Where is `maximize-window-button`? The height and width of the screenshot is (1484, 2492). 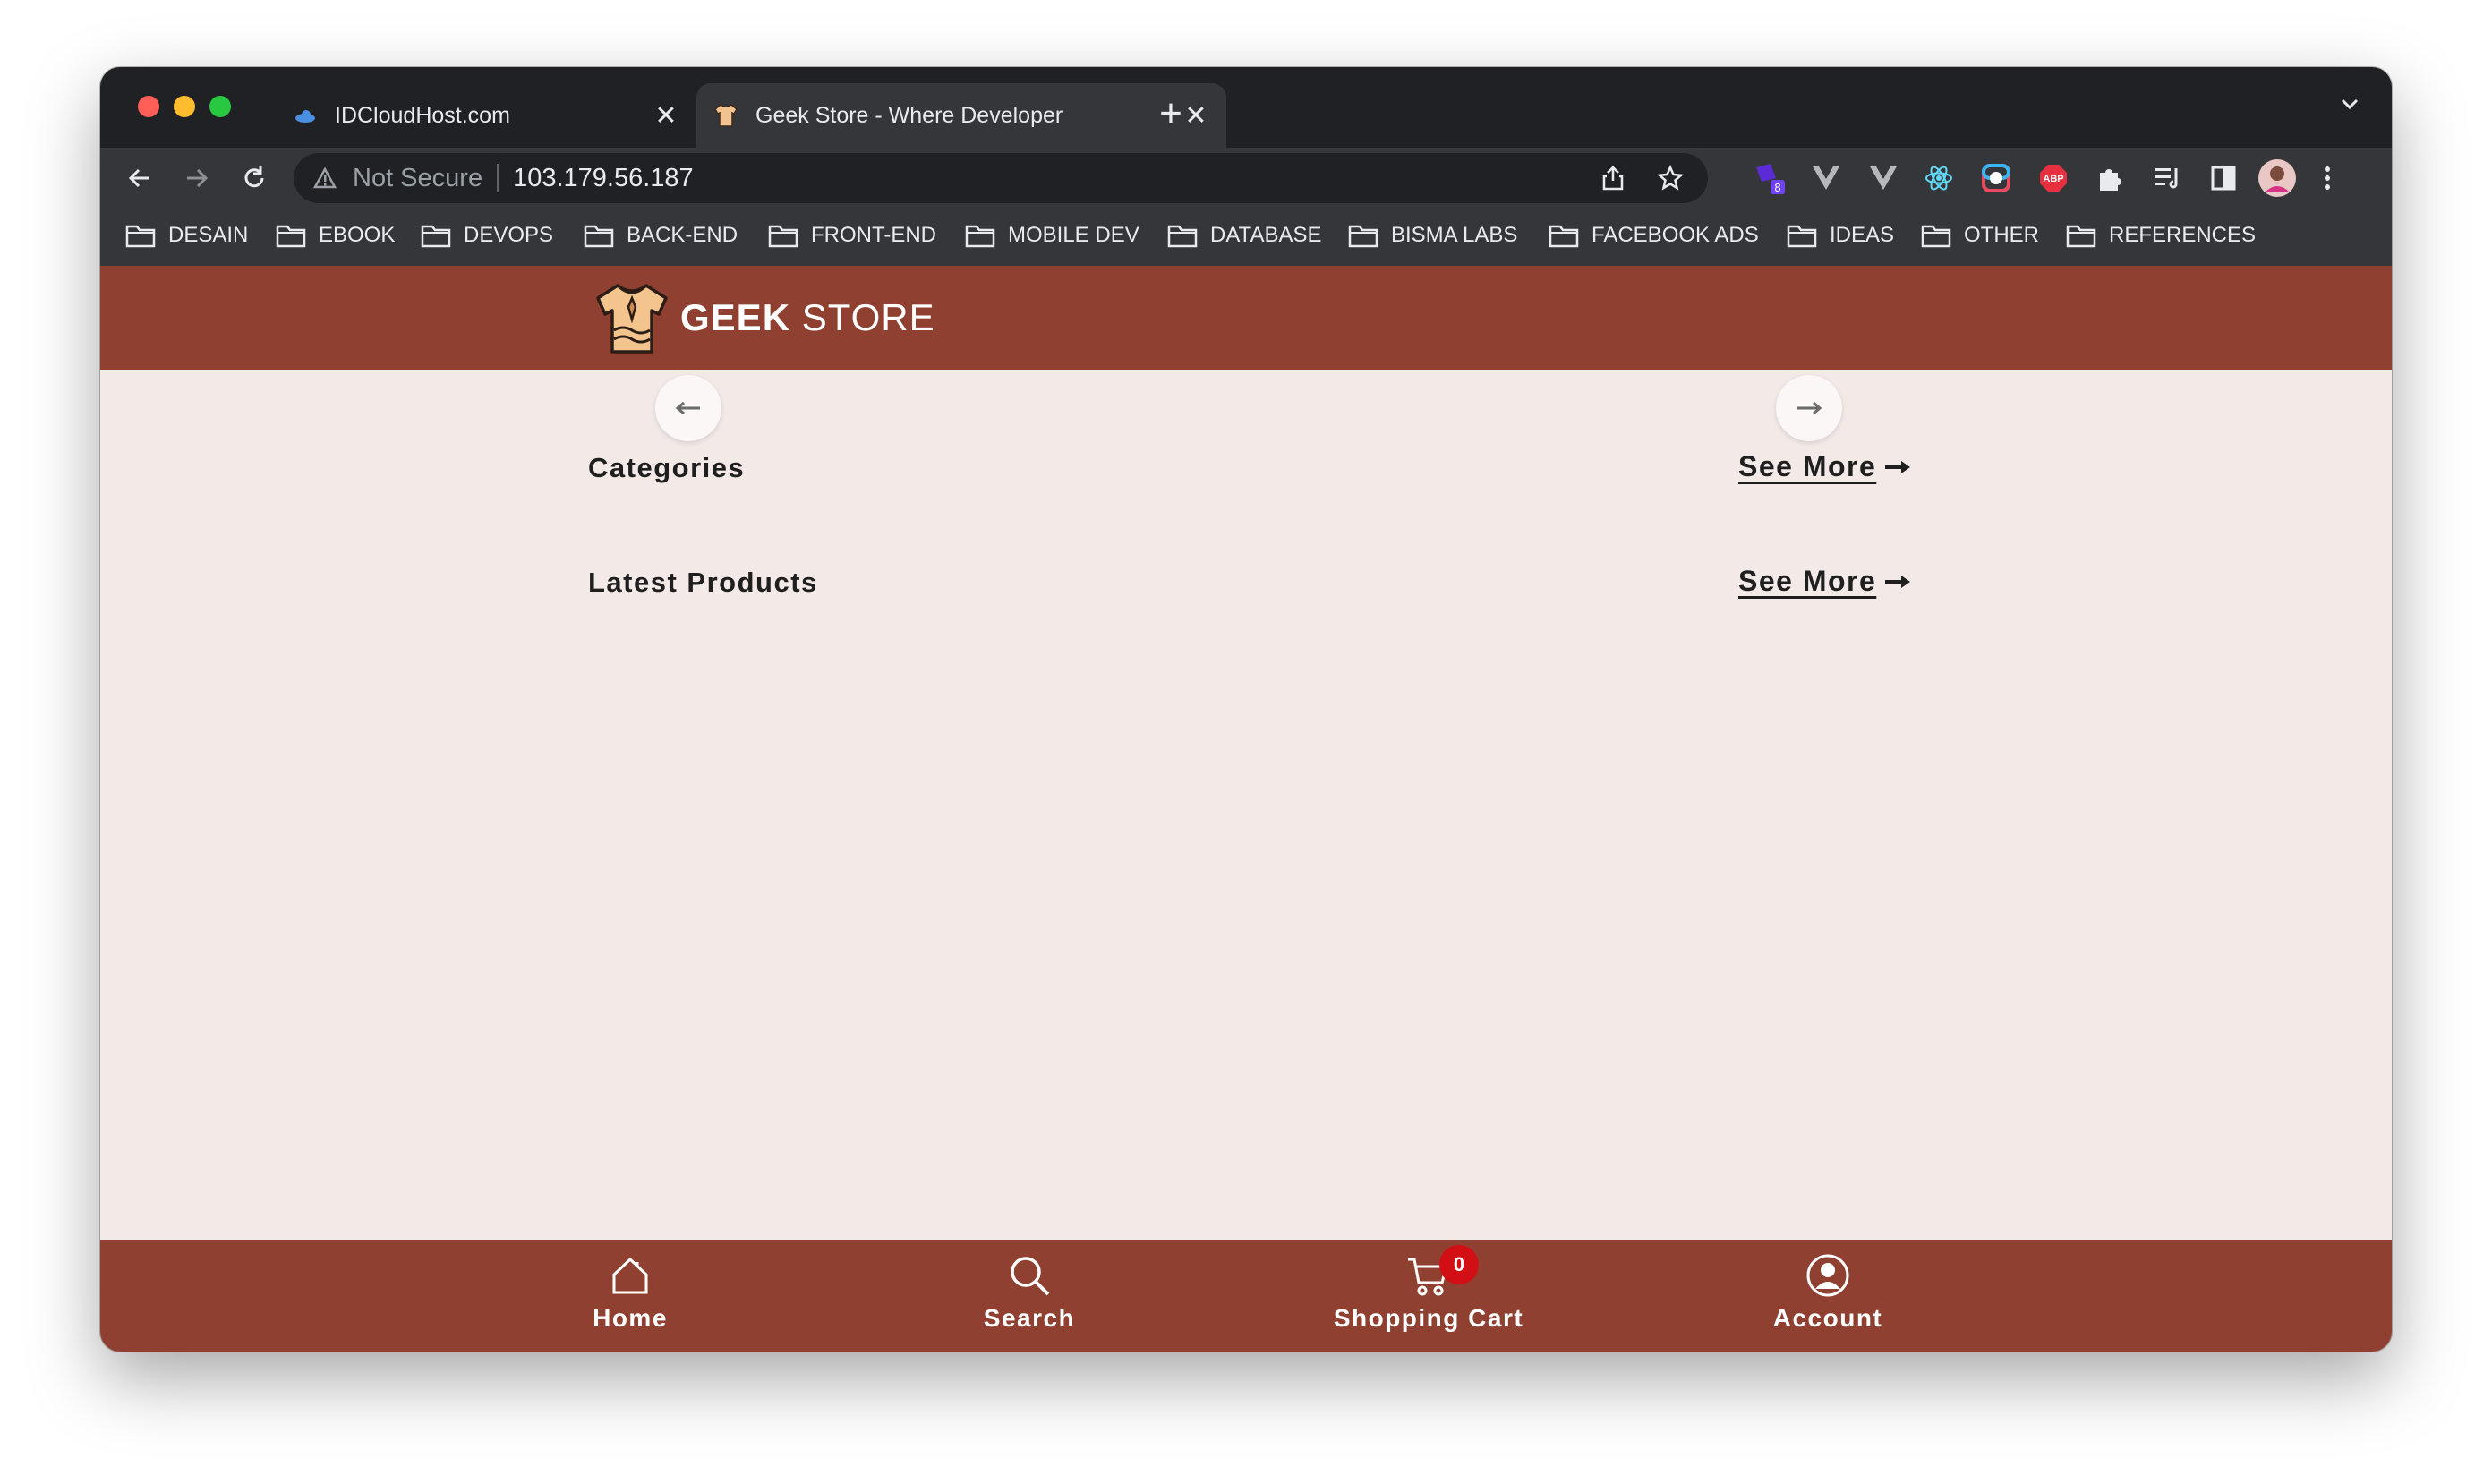
maximize-window-button is located at coordinates (220, 106).